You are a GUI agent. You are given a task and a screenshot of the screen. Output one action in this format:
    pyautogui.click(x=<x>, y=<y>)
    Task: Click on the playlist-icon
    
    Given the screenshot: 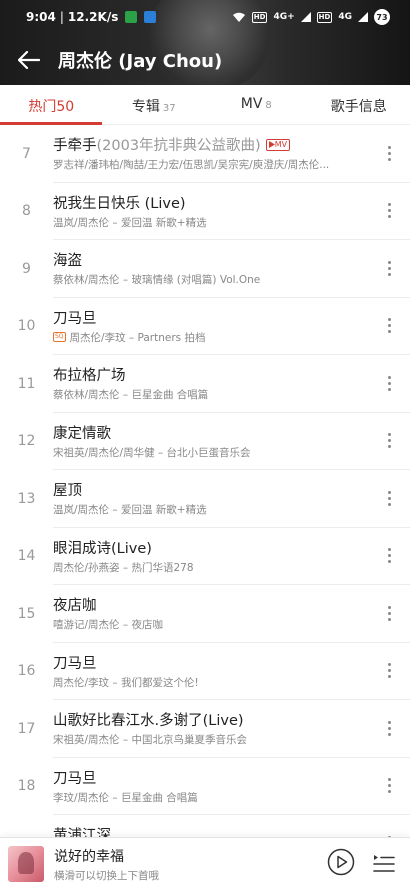 What is the action you would take?
    pyautogui.click(x=384, y=863)
    